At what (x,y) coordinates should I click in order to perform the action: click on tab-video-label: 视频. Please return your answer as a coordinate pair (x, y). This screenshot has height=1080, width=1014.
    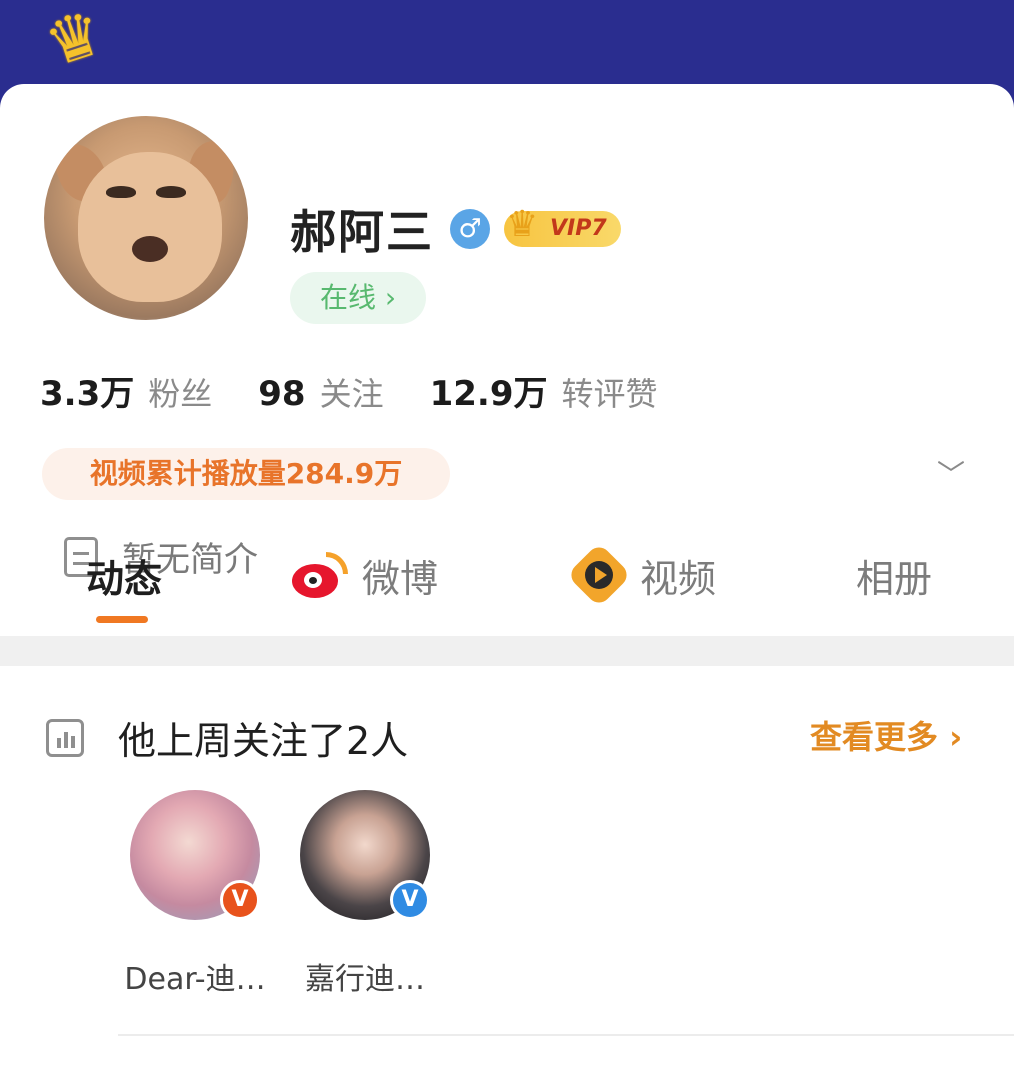
    Looking at the image, I should click on (678, 578).